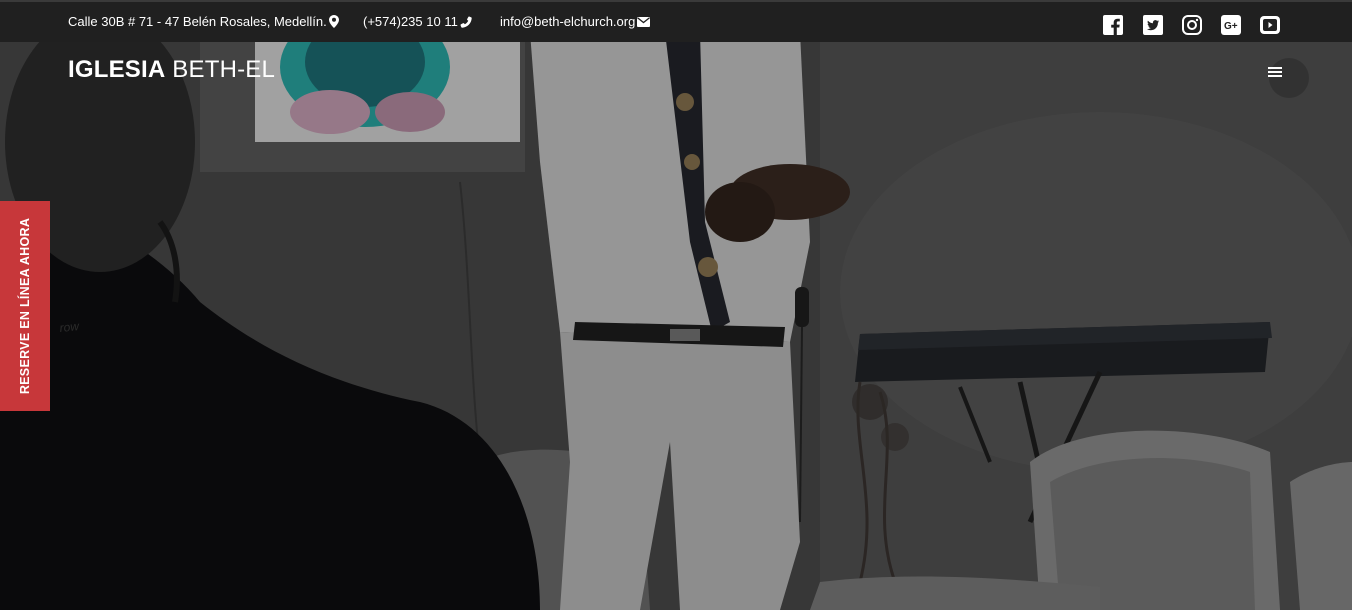 This screenshot has width=1352, height=610. What do you see at coordinates (1289, 78) in the screenshot?
I see `menu-button-bg` at bounding box center [1289, 78].